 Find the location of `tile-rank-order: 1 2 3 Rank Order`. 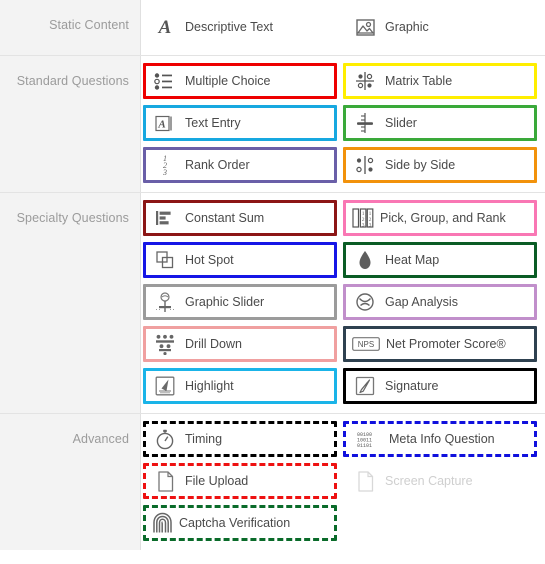

tile-rank-order: 1 2 3 Rank Order is located at coordinates (240, 165).